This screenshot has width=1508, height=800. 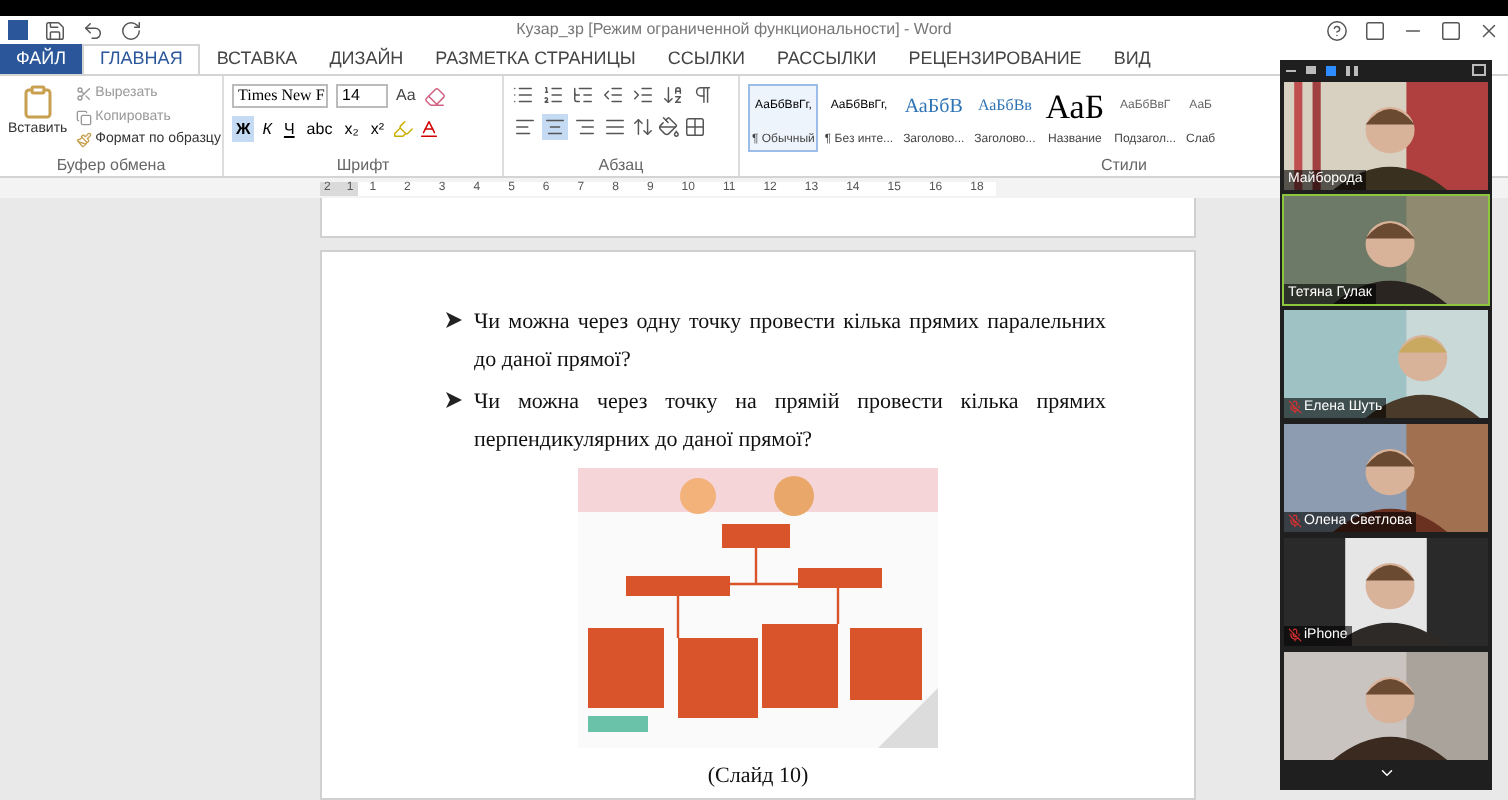 What do you see at coordinates (1352, 70) in the screenshot?
I see `gallery-view-icon` at bounding box center [1352, 70].